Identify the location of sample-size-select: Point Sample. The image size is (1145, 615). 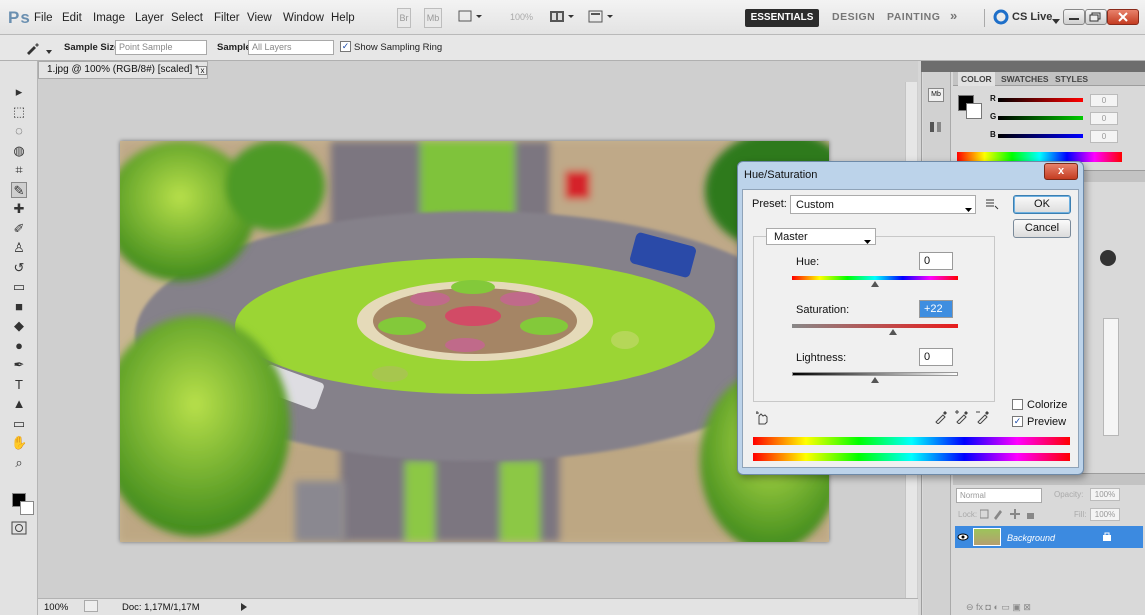
(161, 47).